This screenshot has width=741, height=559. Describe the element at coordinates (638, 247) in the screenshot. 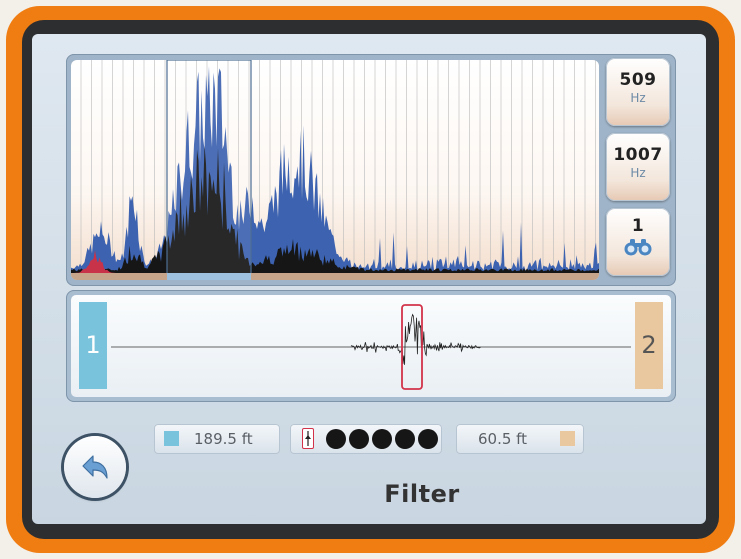

I see `binoculars-icon` at that location.